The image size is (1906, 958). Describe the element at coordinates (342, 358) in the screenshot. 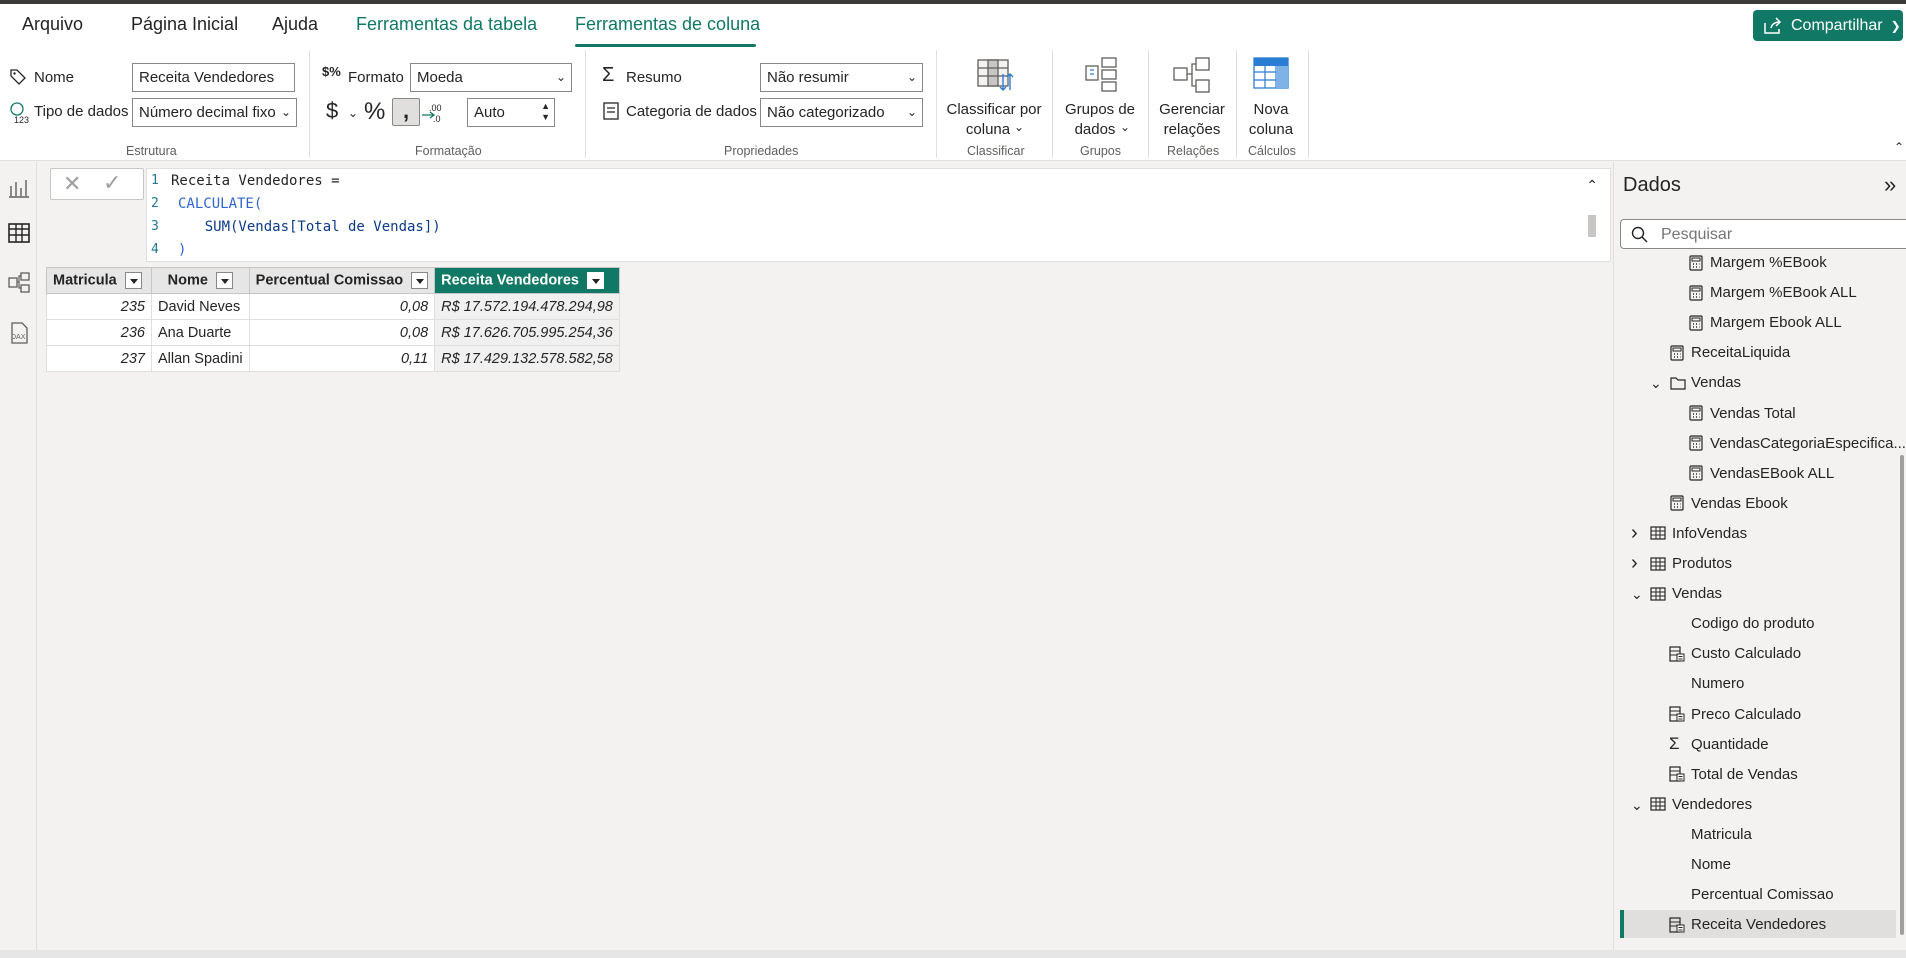

I see `cell-percentual-comissao: 0,11` at that location.